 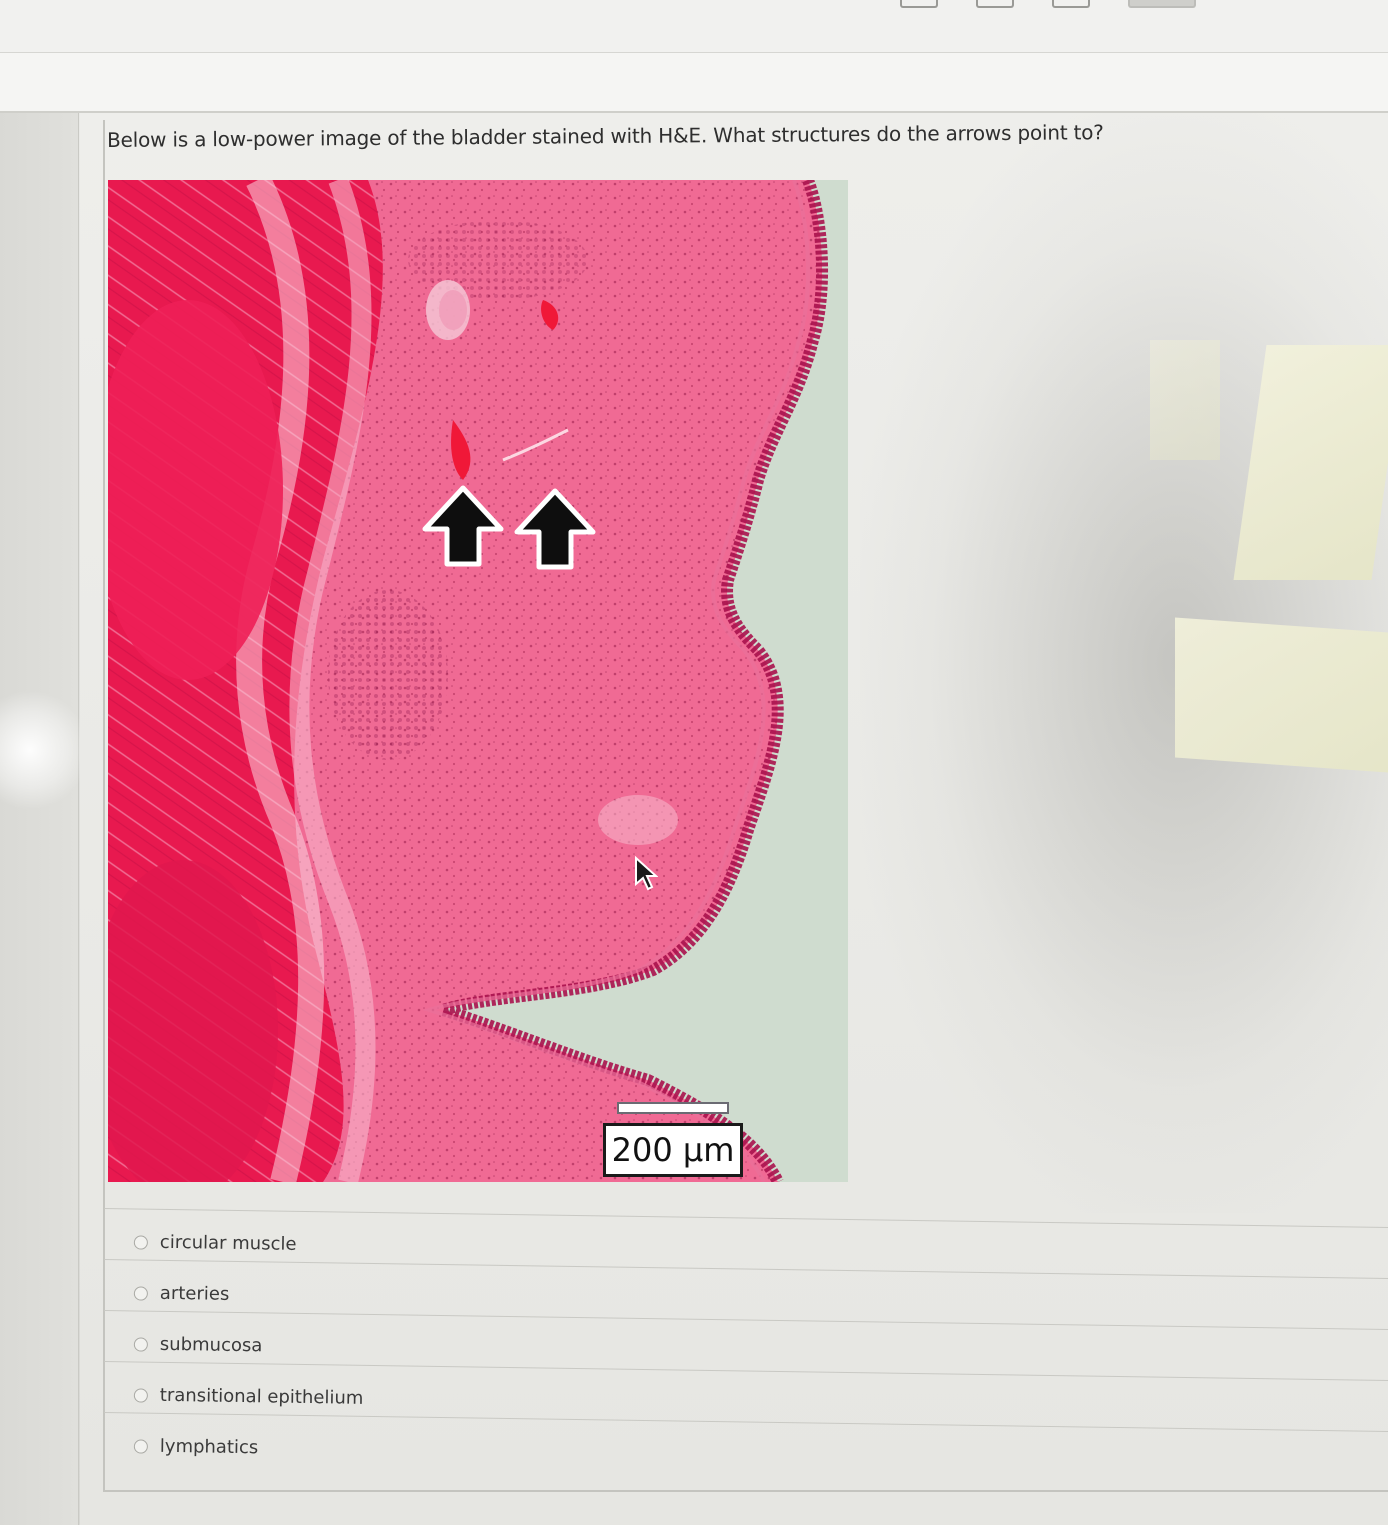 What do you see at coordinates (262, 1397) in the screenshot?
I see `option-label: transitional epithelium` at bounding box center [262, 1397].